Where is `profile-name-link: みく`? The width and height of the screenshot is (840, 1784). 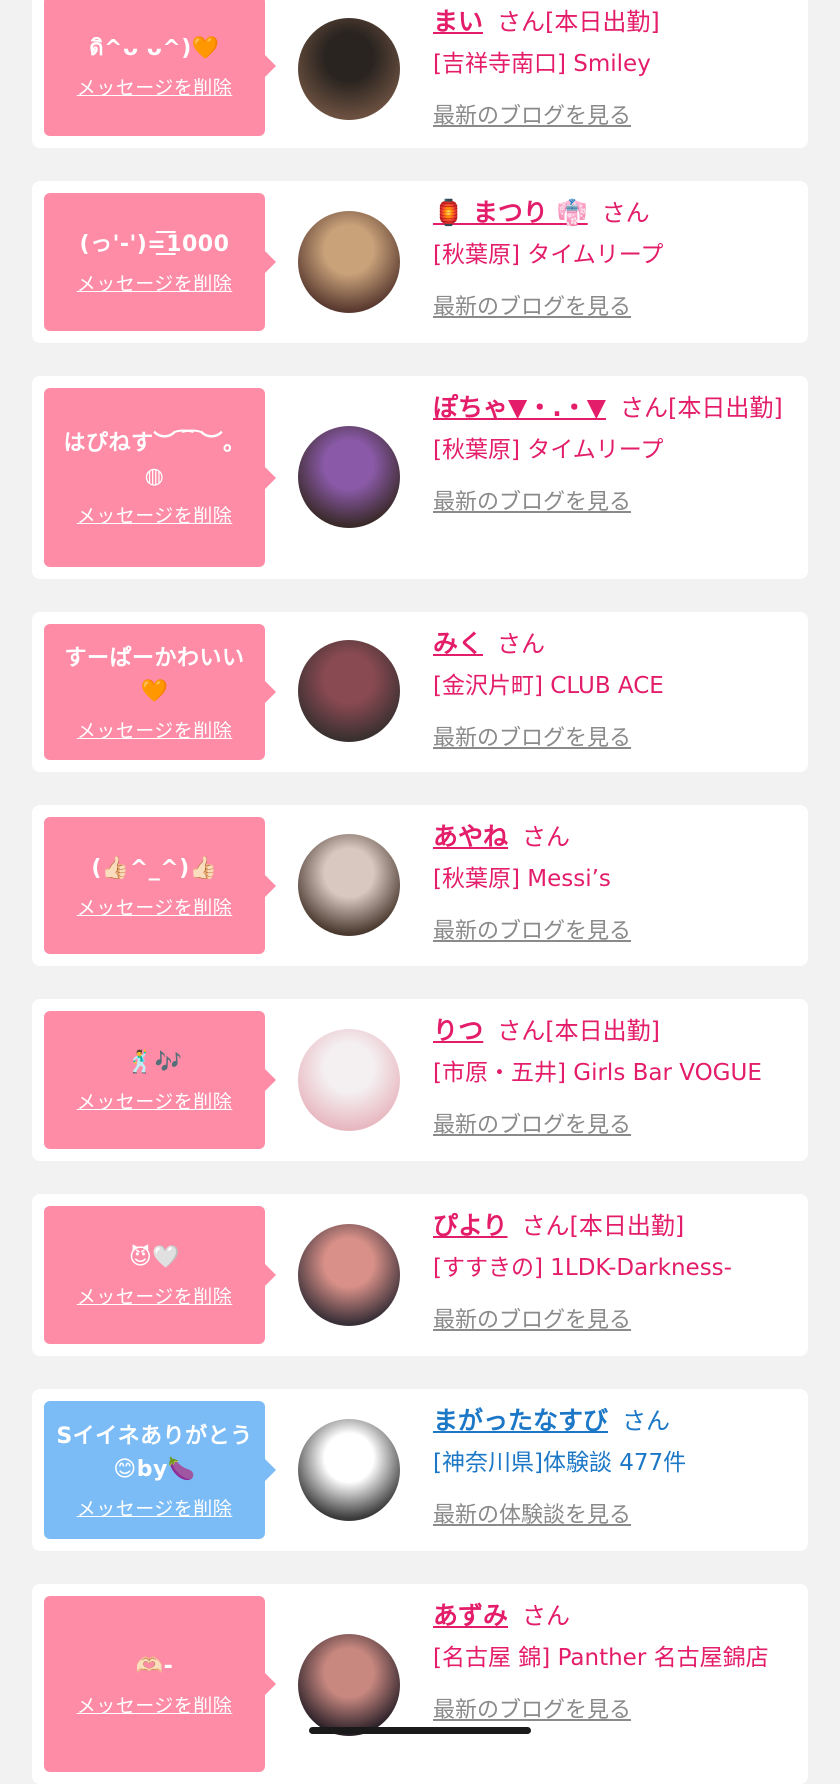 profile-name-link: みく is located at coordinates (458, 643).